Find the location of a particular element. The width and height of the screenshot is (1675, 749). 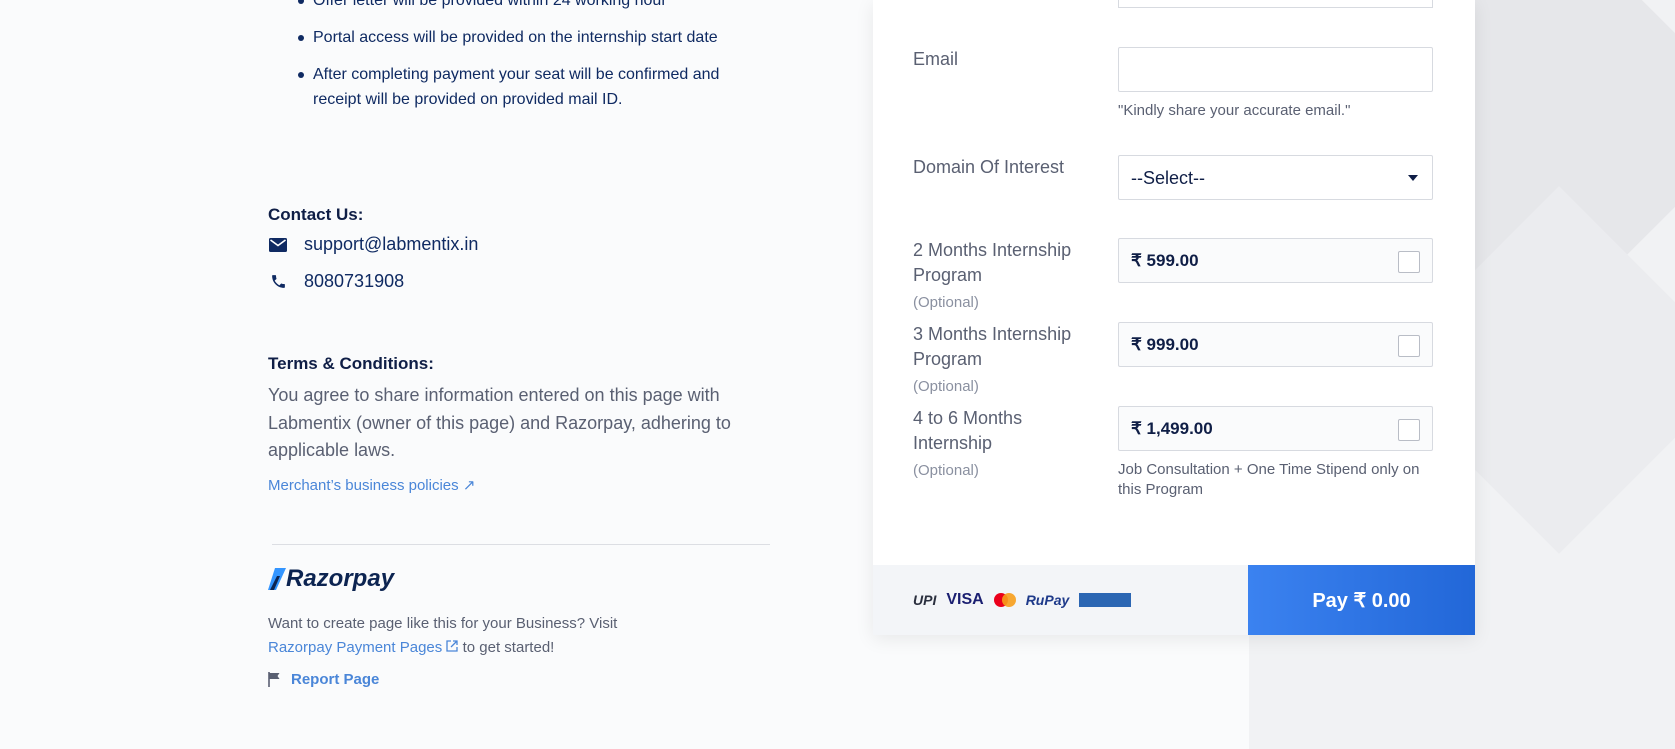

report-page-link: Report Page is located at coordinates (323, 679).